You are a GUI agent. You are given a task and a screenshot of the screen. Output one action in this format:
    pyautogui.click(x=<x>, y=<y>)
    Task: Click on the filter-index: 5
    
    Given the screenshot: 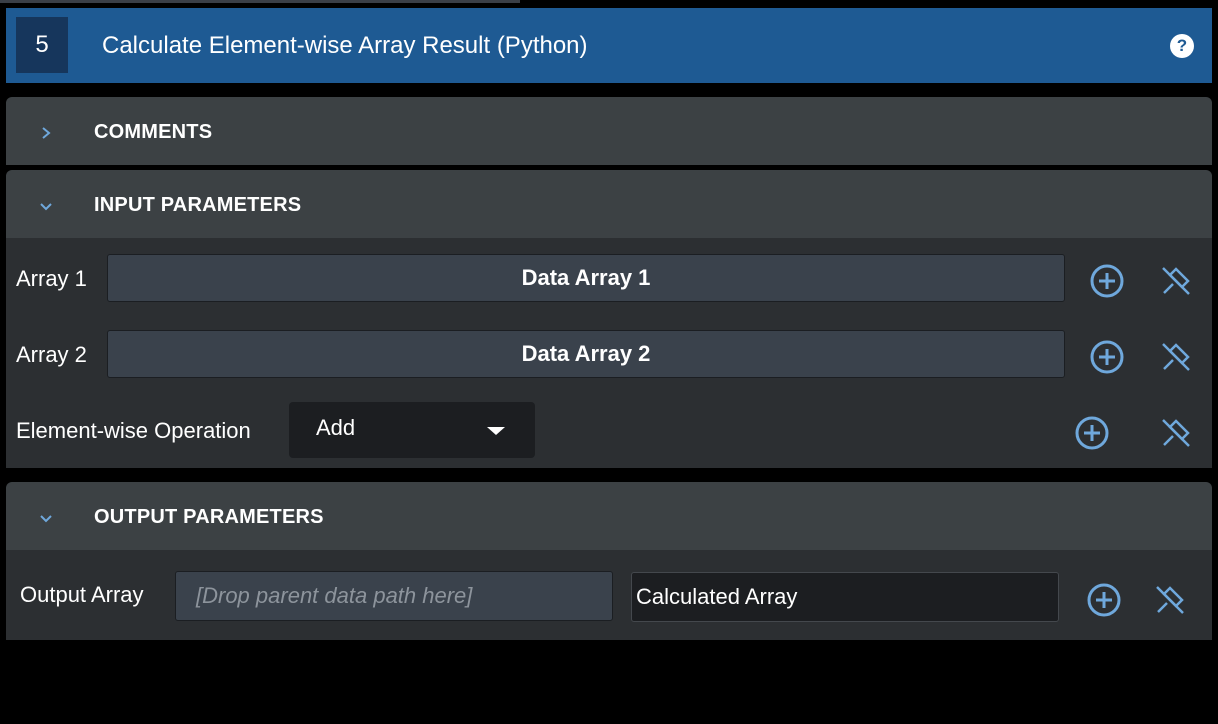 What is the action you would take?
    pyautogui.click(x=42, y=45)
    